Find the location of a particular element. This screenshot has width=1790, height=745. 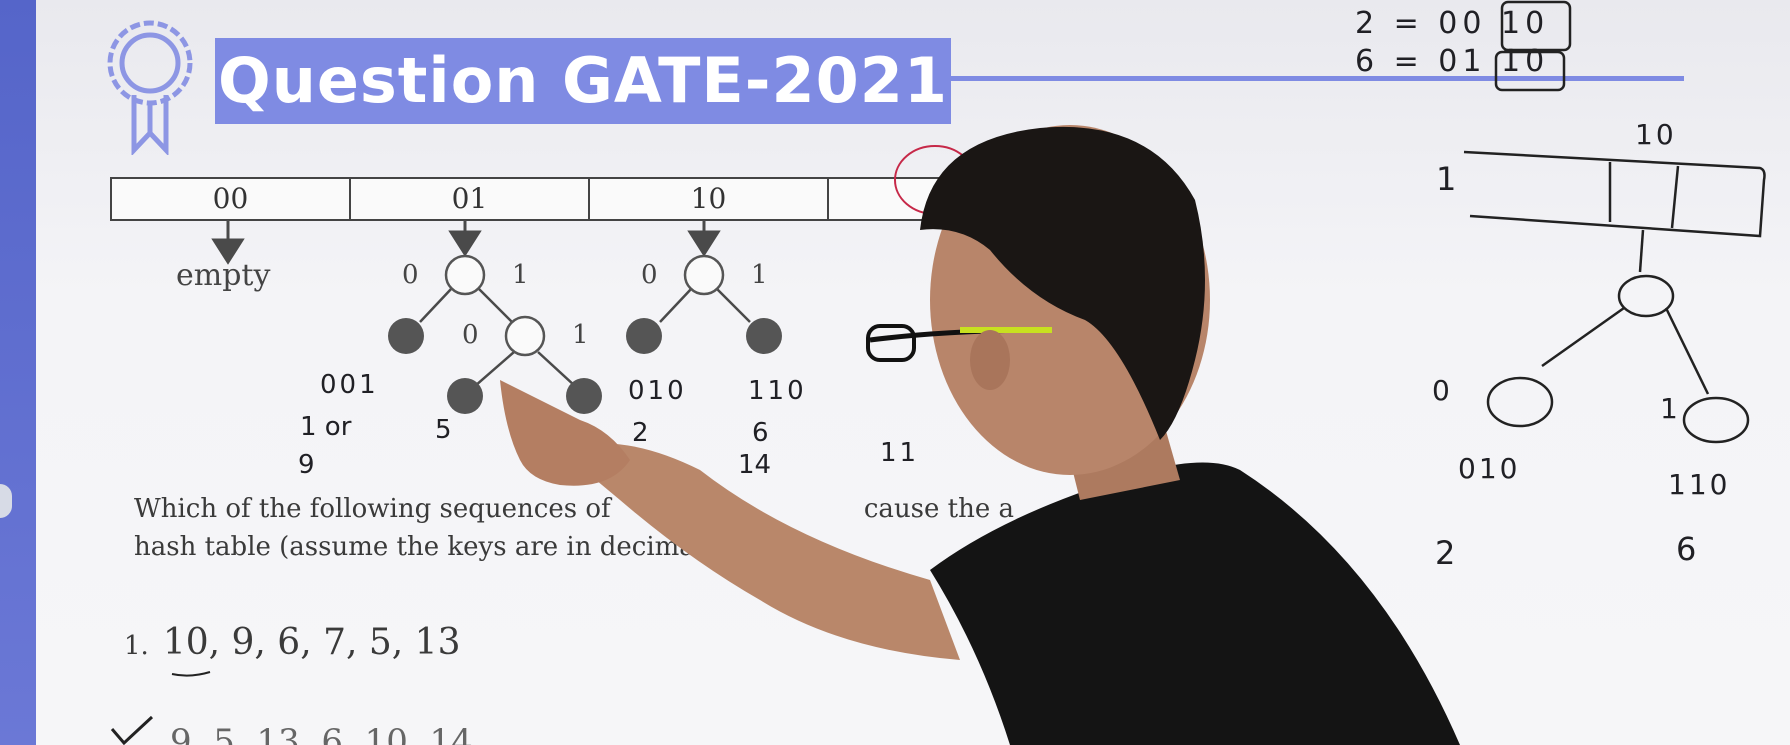

instructor-arm is located at coordinates (760, 551).